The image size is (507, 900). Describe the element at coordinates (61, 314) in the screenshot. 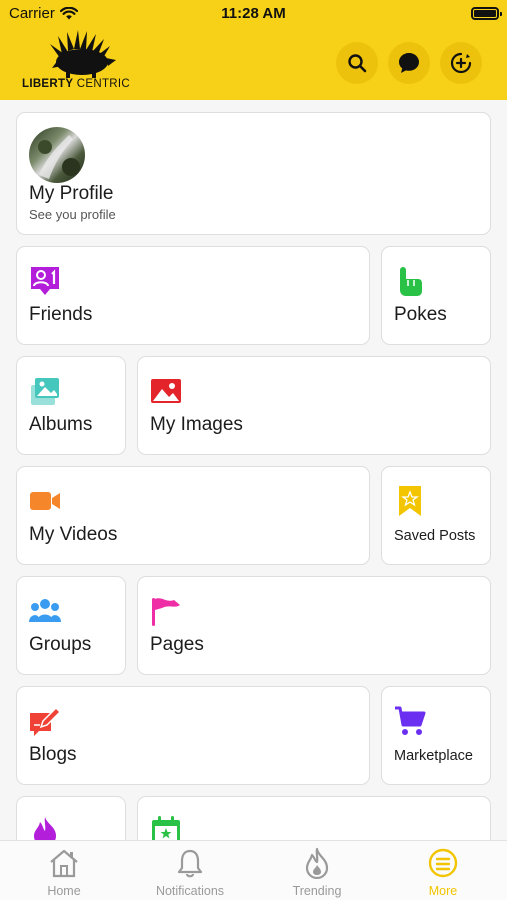

I see `friends-label: Friends` at that location.